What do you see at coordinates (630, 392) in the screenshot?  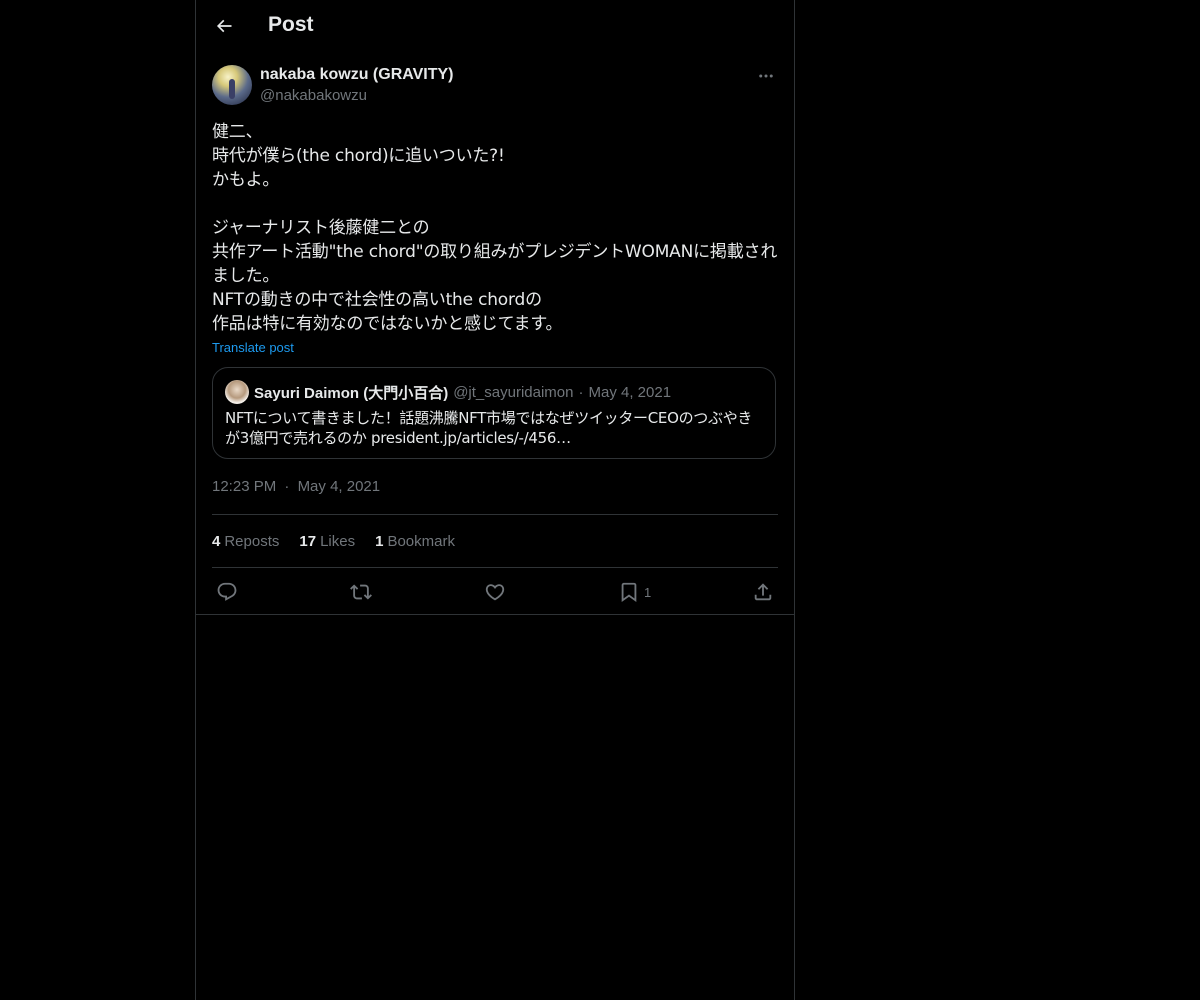 I see `quoted-post-date: May 4, 2021` at bounding box center [630, 392].